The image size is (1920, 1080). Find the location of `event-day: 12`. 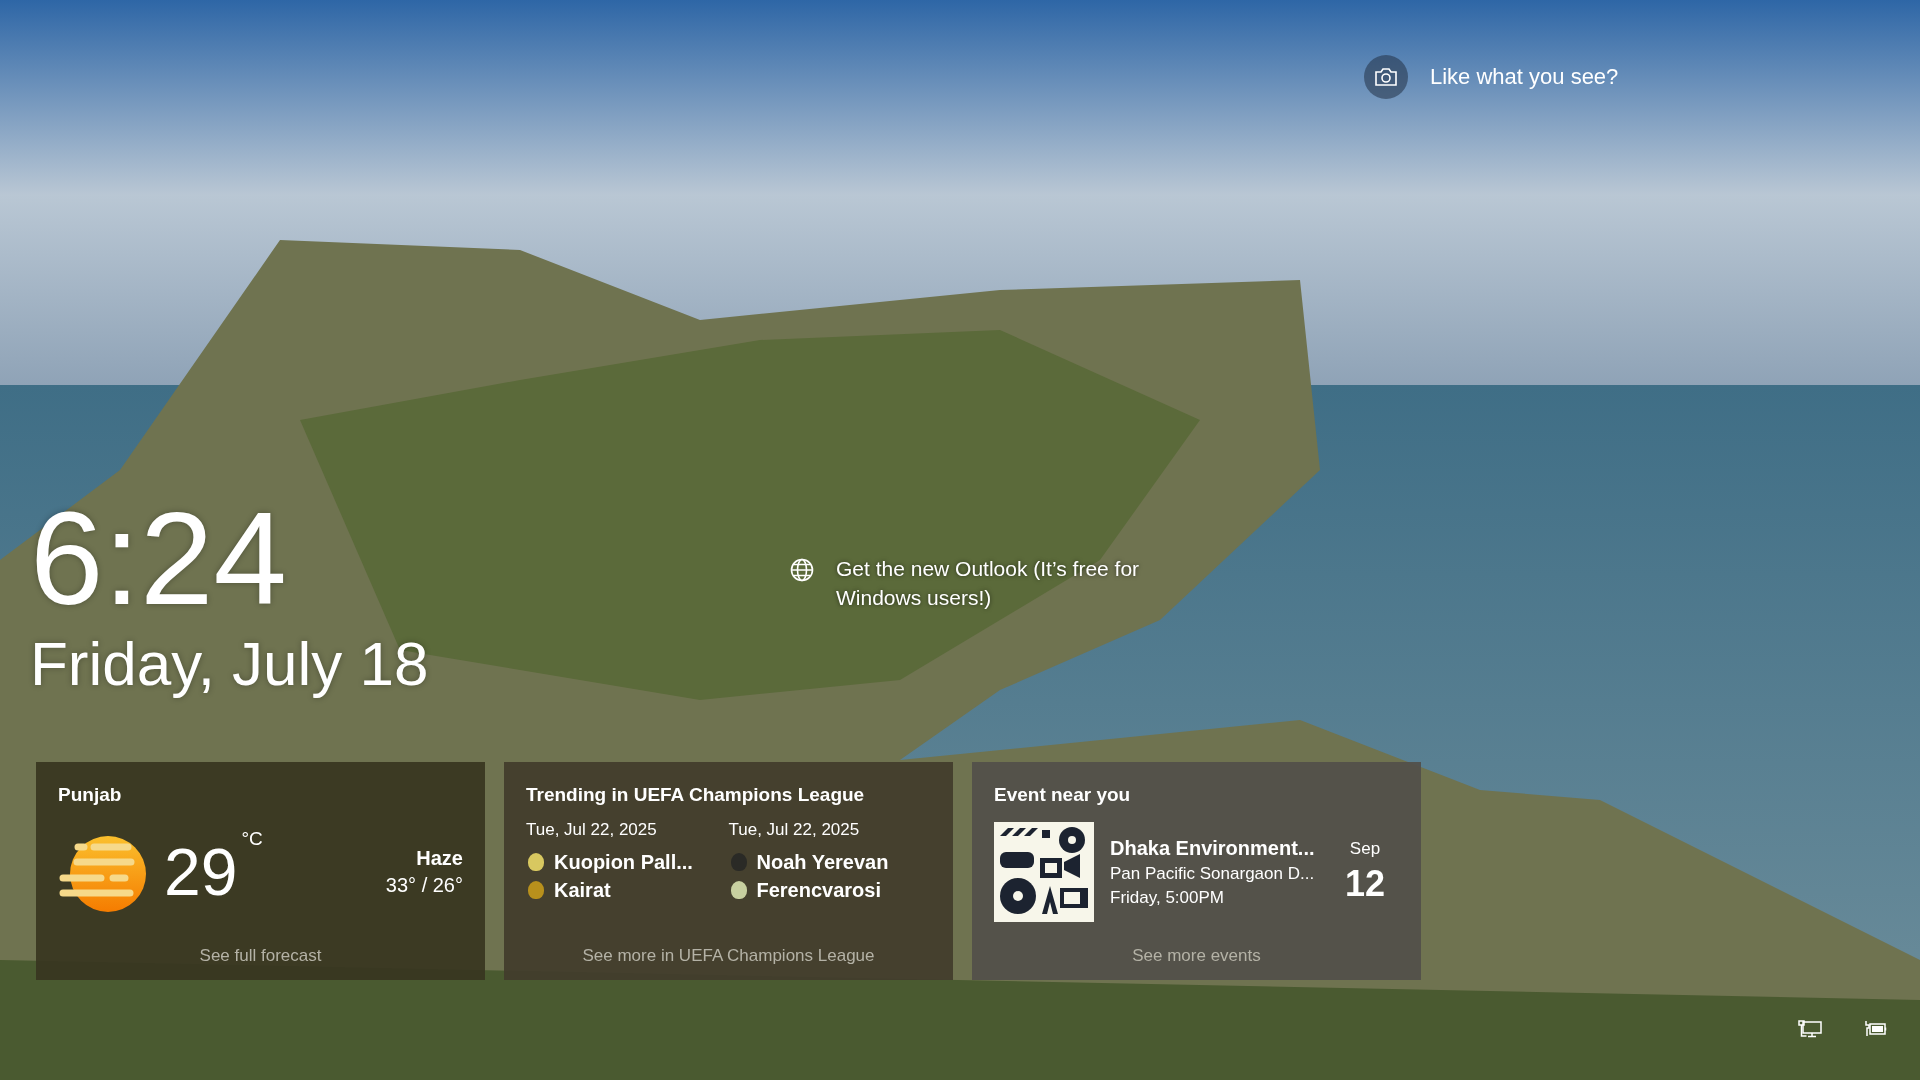

event-day: 12 is located at coordinates (1364, 884).